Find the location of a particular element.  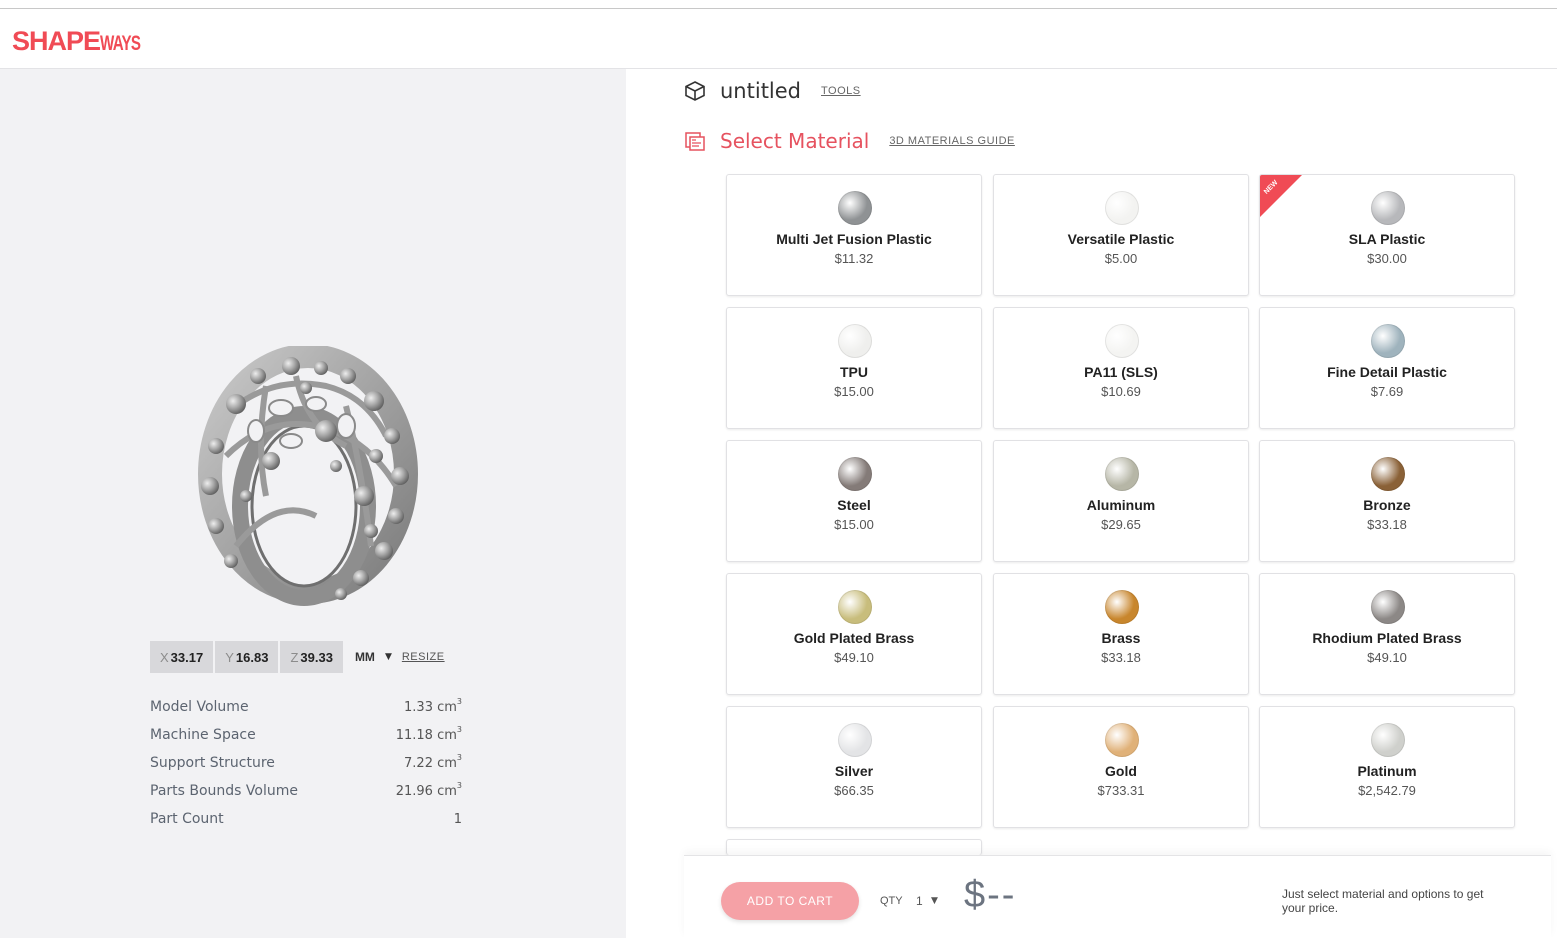

model-title-row: untitled TOOLS is located at coordinates (772, 91).